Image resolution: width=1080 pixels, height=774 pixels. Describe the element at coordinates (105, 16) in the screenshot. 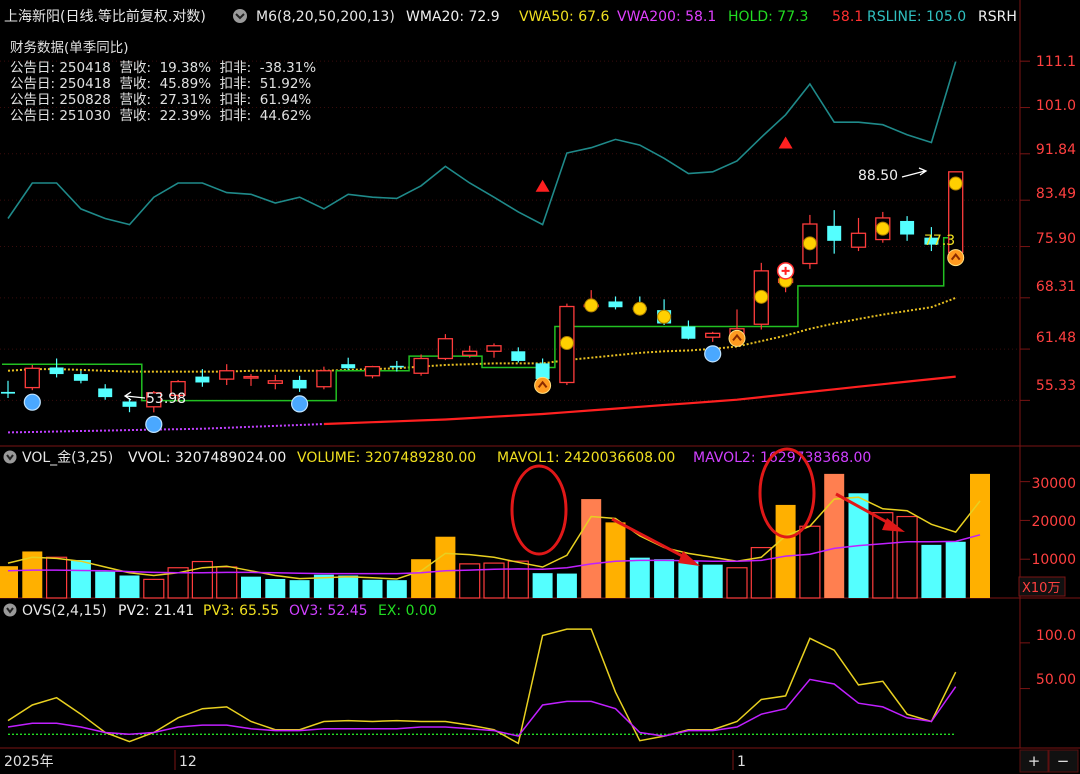

I see `chart-title: 上海新阳(日线.等比前复权.对数)` at that location.